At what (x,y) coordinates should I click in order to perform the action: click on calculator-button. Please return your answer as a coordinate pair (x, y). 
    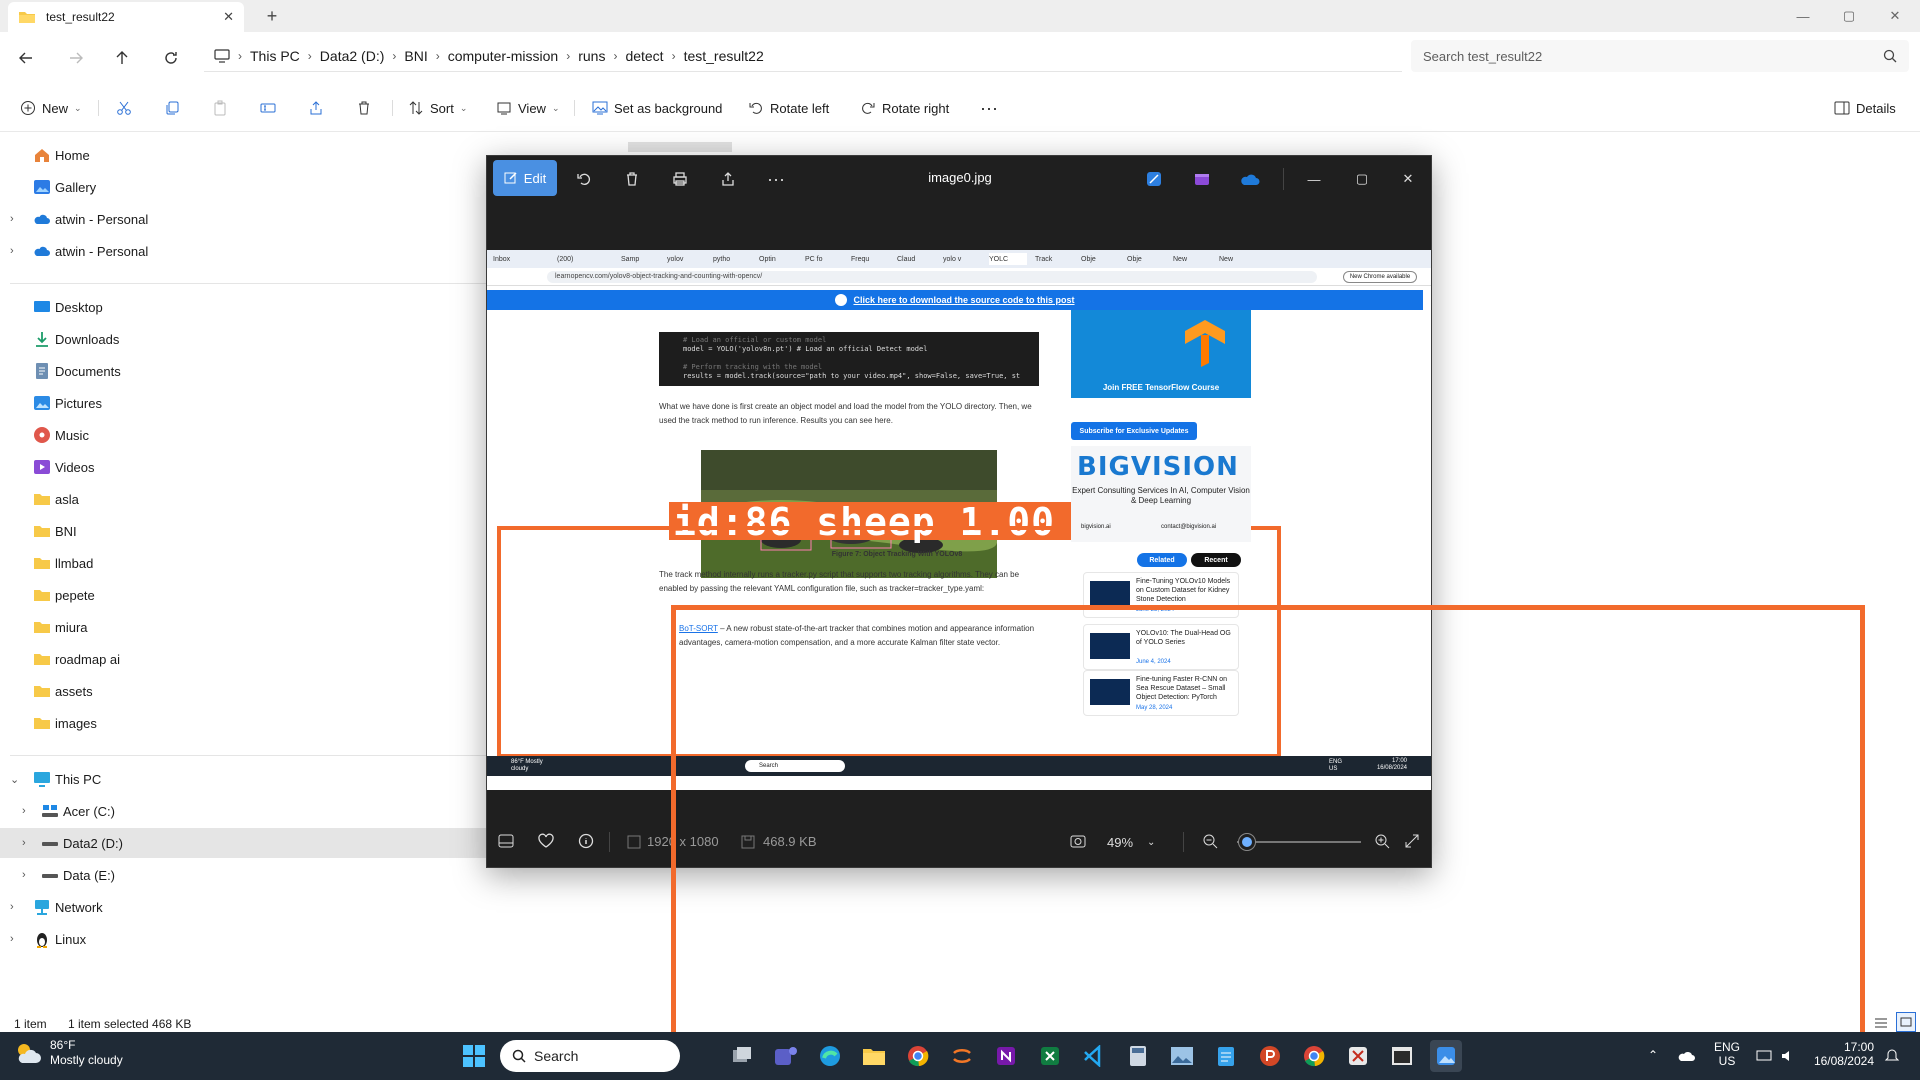
    Looking at the image, I should click on (1138, 1056).